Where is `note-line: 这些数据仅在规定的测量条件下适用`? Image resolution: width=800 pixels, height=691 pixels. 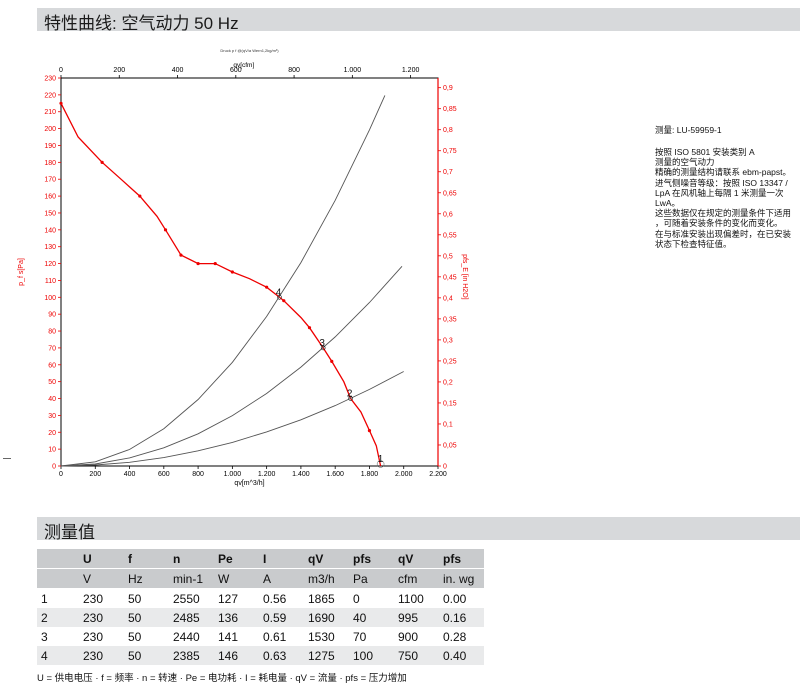
note-line: 这些数据仅在规定的测量条件下适用 is located at coordinates (723, 213).